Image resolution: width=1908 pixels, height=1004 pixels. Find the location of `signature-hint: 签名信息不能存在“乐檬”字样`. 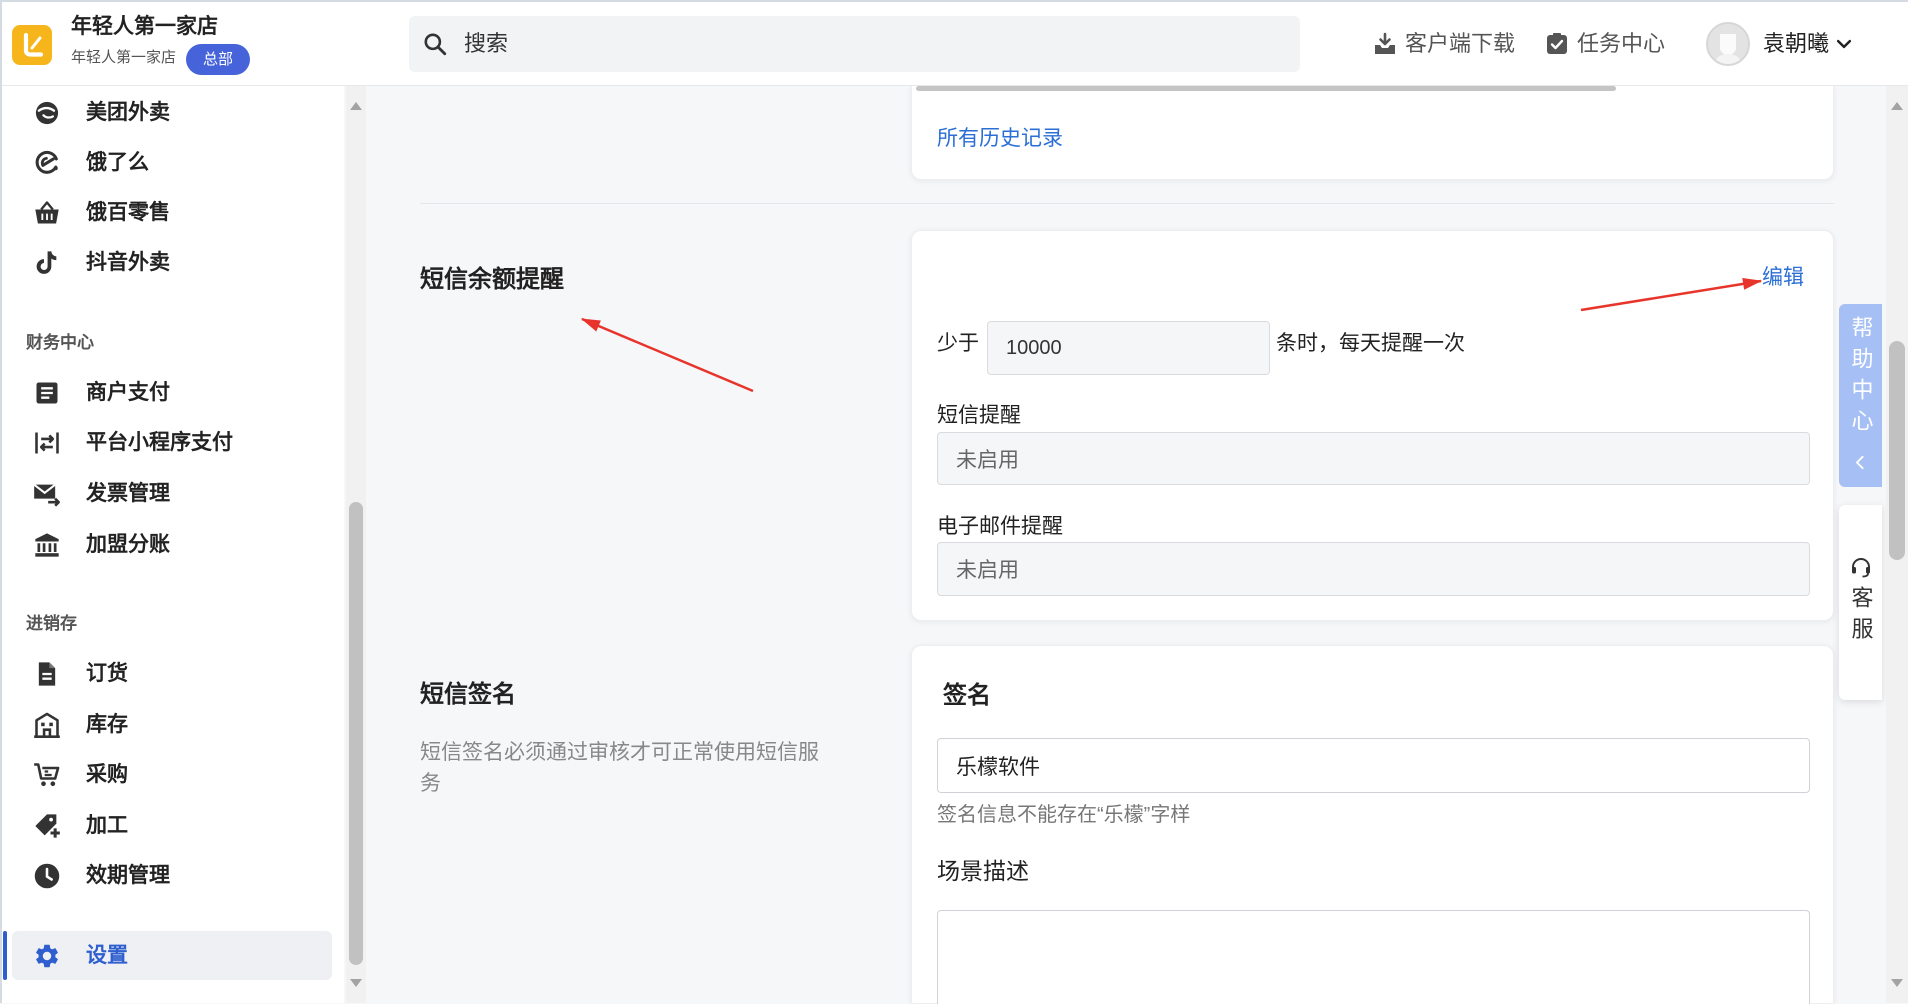

signature-hint: 签名信息不能存在“乐檬”字样 is located at coordinates (1064, 815).